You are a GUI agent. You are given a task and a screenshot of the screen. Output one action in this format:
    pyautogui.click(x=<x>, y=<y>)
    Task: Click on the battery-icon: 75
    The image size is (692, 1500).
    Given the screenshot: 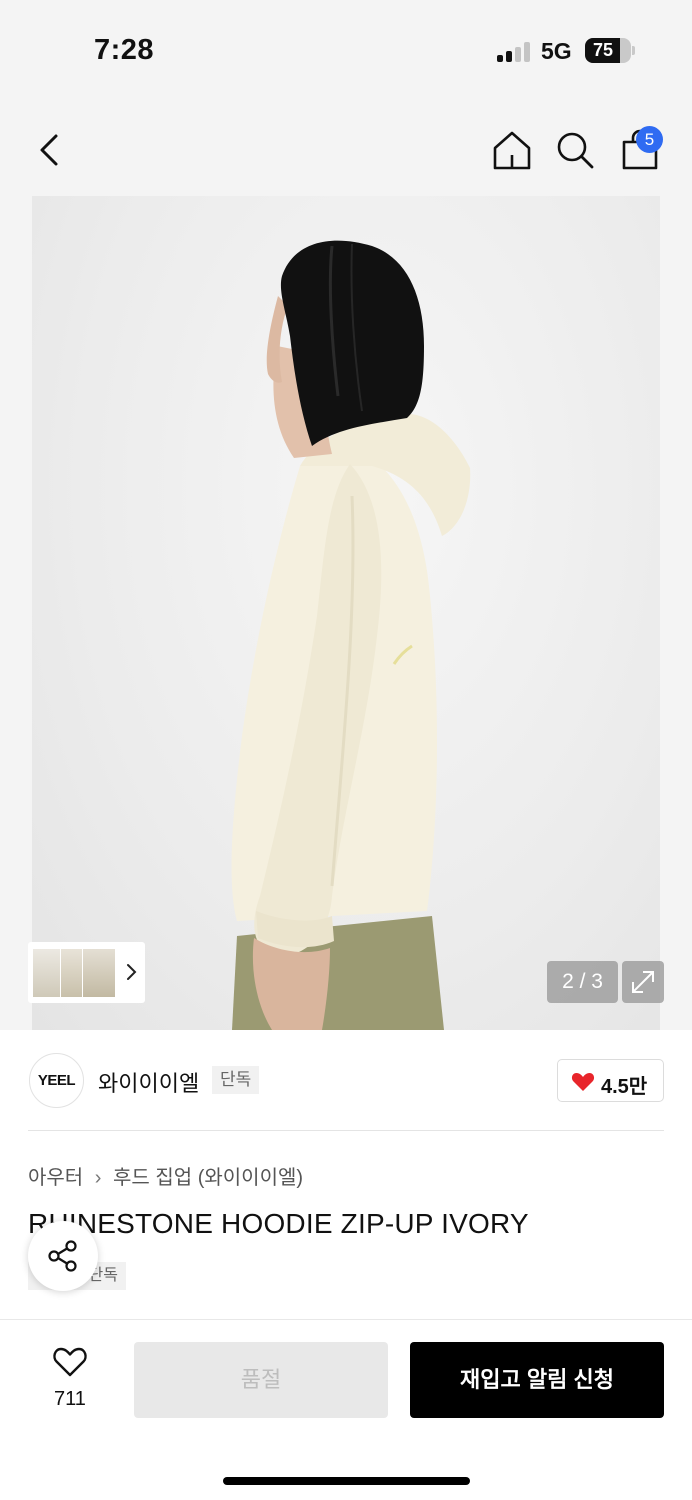 What is the action you would take?
    pyautogui.click(x=608, y=50)
    